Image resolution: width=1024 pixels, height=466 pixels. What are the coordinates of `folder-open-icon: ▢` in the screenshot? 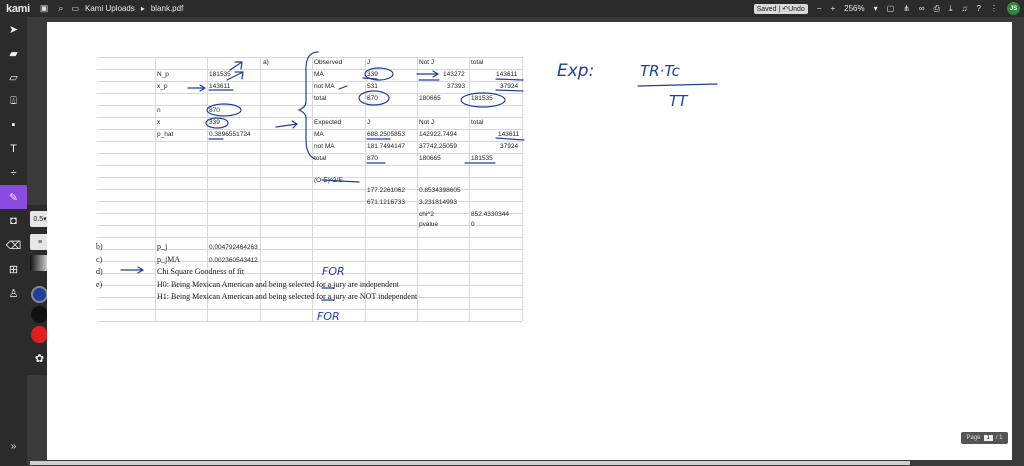 It's located at (891, 8).